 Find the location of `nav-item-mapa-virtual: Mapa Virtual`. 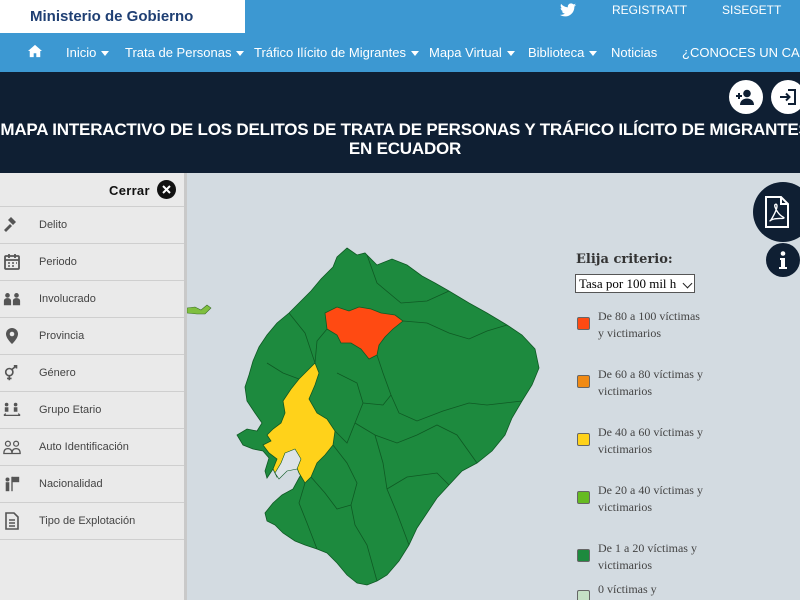

nav-item-mapa-virtual: Mapa Virtual is located at coordinates (472, 52).